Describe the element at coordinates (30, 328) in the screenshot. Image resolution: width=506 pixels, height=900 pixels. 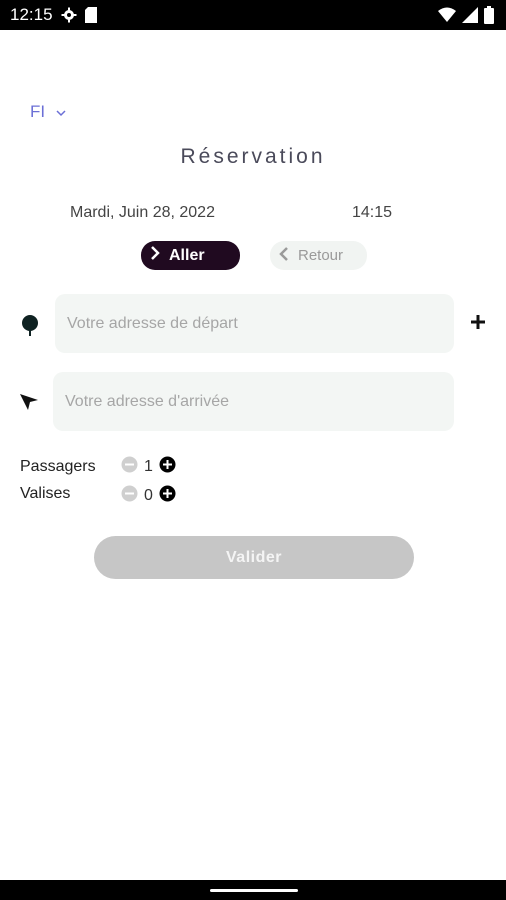
I see `map-pin-icon` at that location.